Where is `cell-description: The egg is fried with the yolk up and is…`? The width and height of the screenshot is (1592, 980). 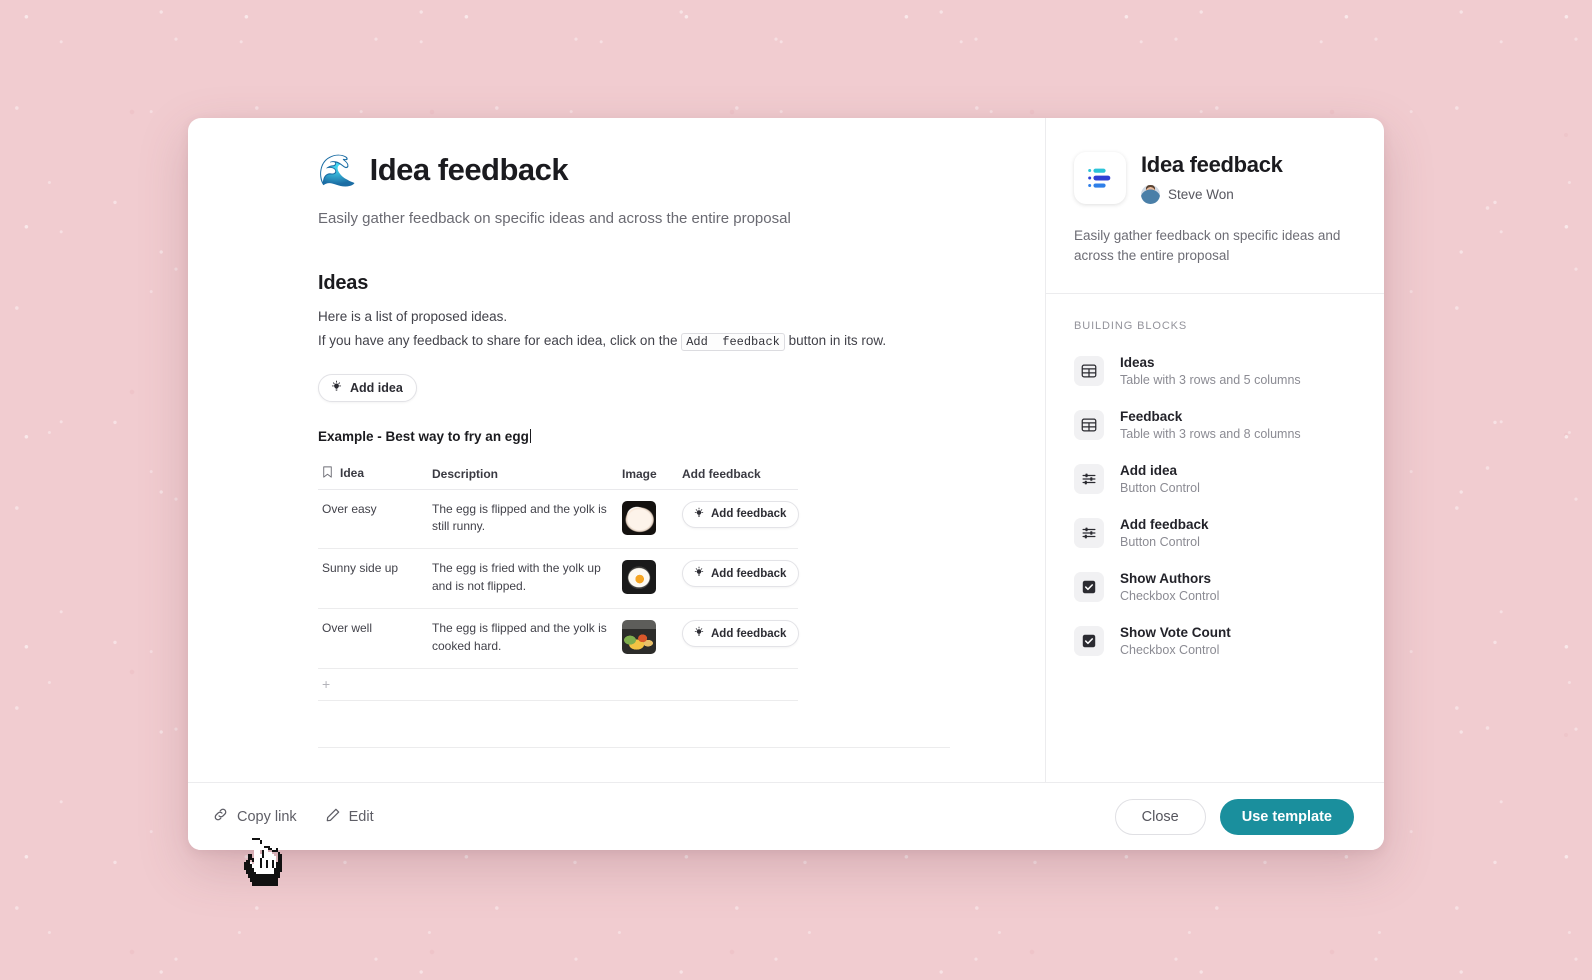
cell-description: The egg is fried with the yolk up and is… is located at coordinates (523, 579).